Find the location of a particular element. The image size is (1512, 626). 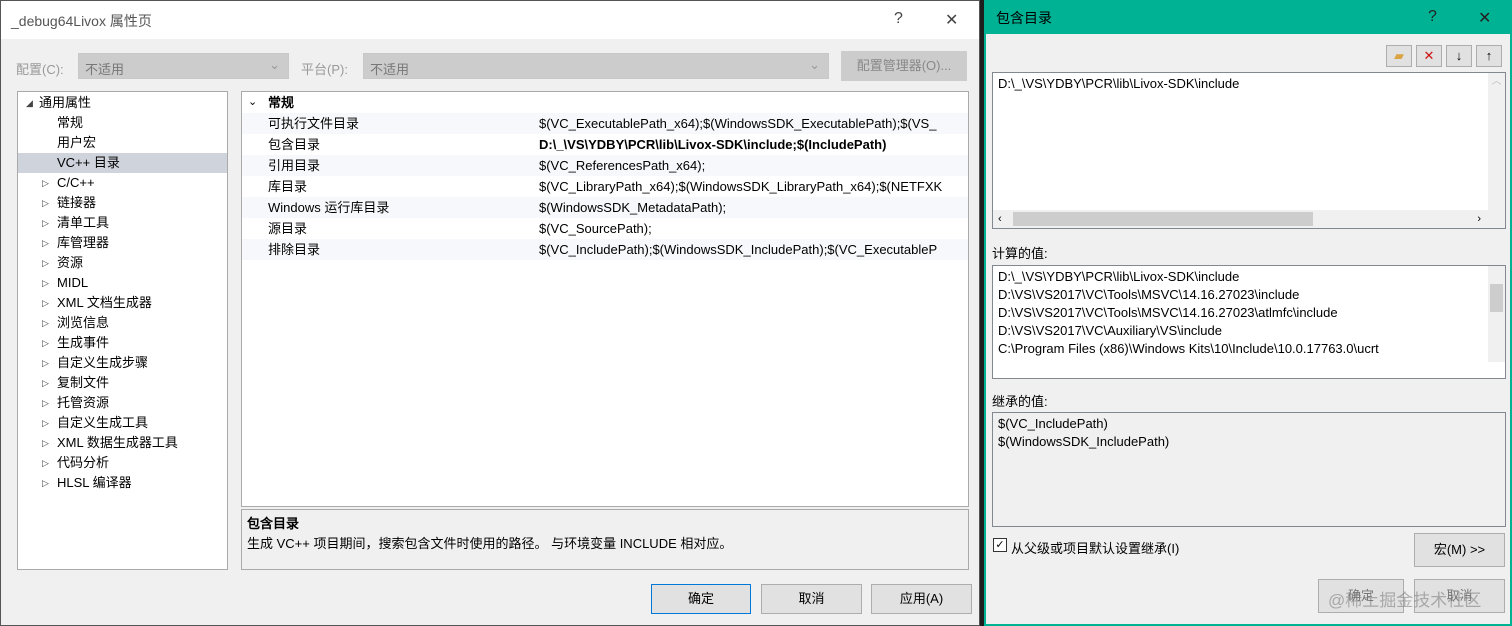

config-value: 不适用 is located at coordinates (105, 69).